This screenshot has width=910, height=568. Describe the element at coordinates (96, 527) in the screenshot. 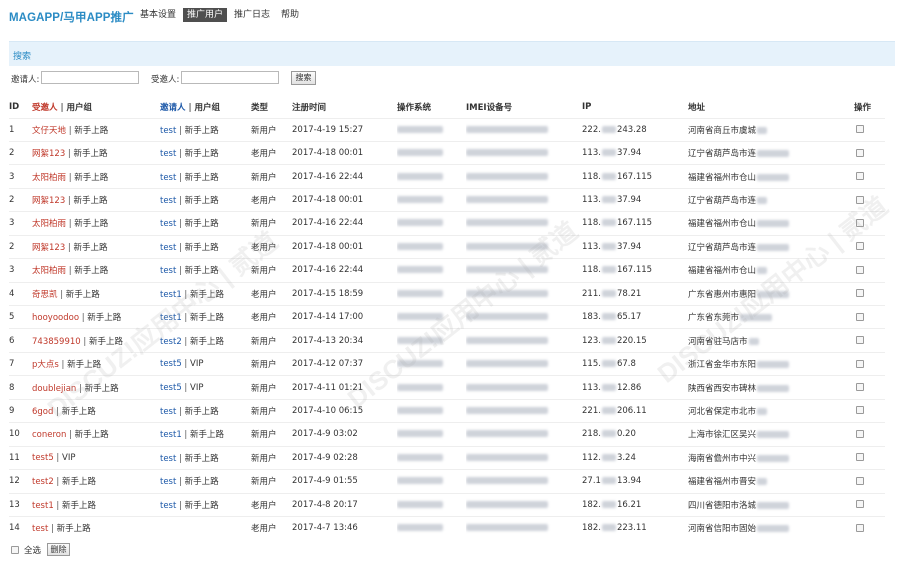

I see `cell-invitee: test | 新手上路` at that location.